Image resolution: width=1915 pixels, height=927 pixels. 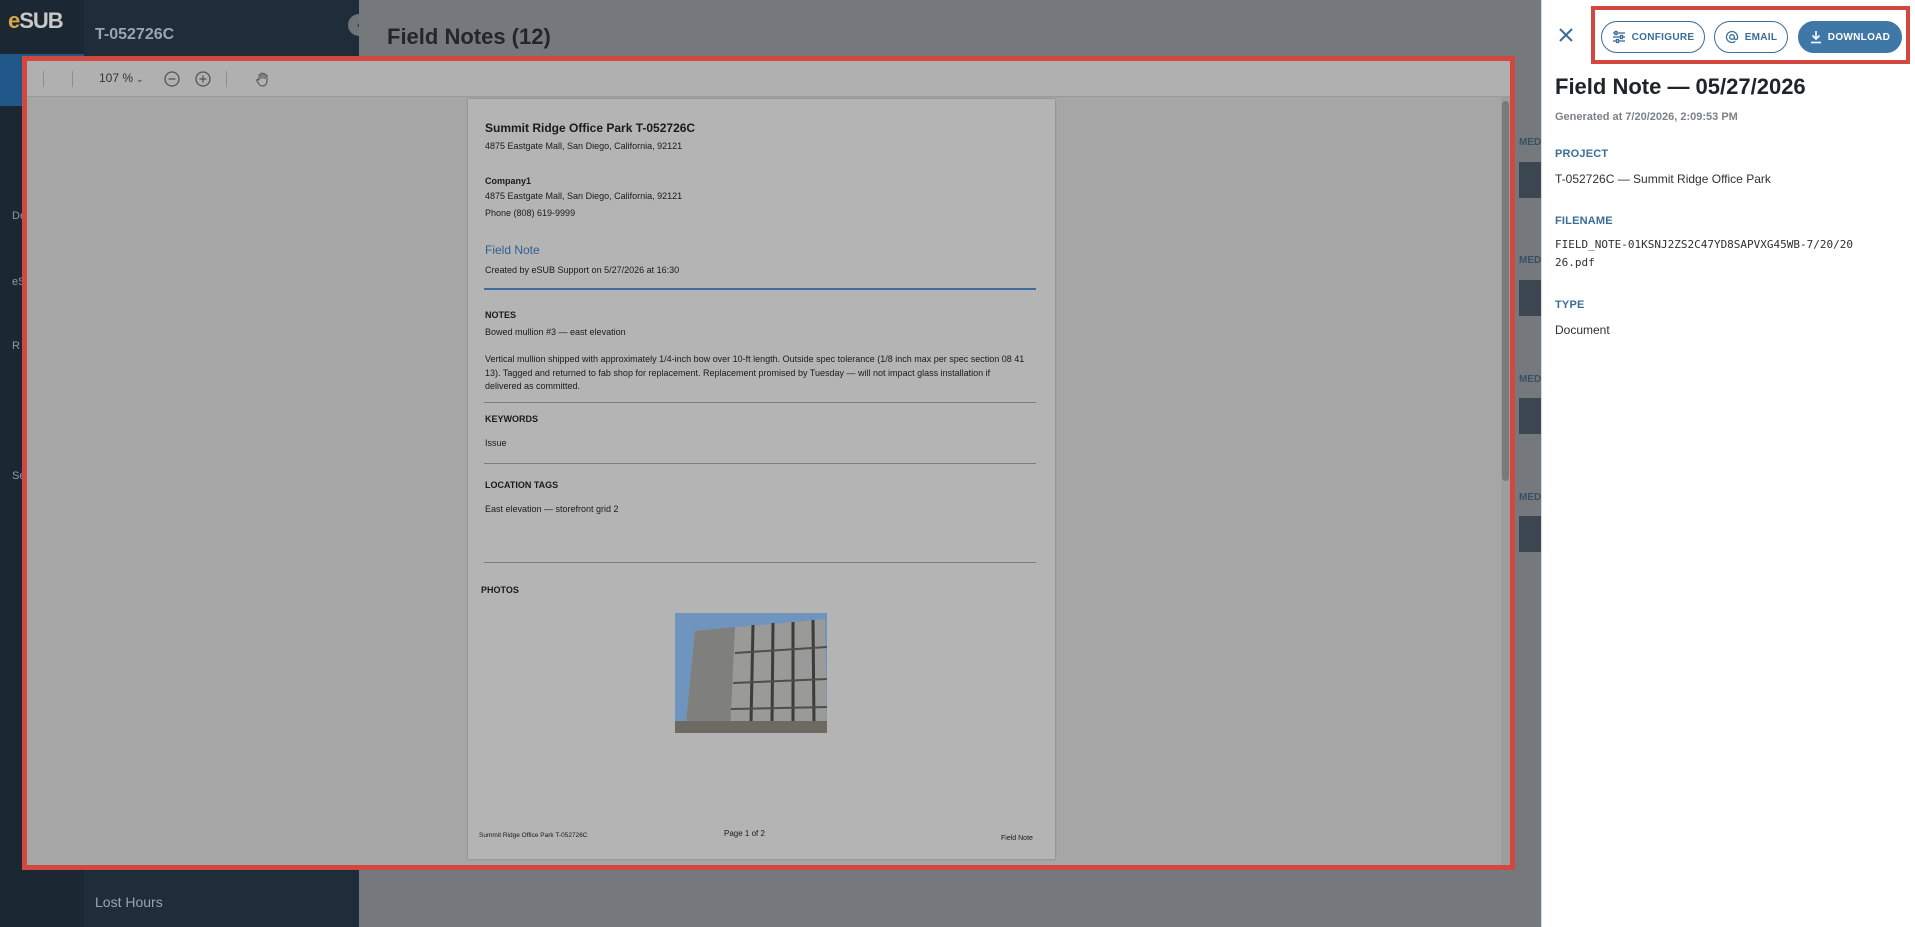 I want to click on pdf-footer-center: Page 1 of 2, so click(x=744, y=833).